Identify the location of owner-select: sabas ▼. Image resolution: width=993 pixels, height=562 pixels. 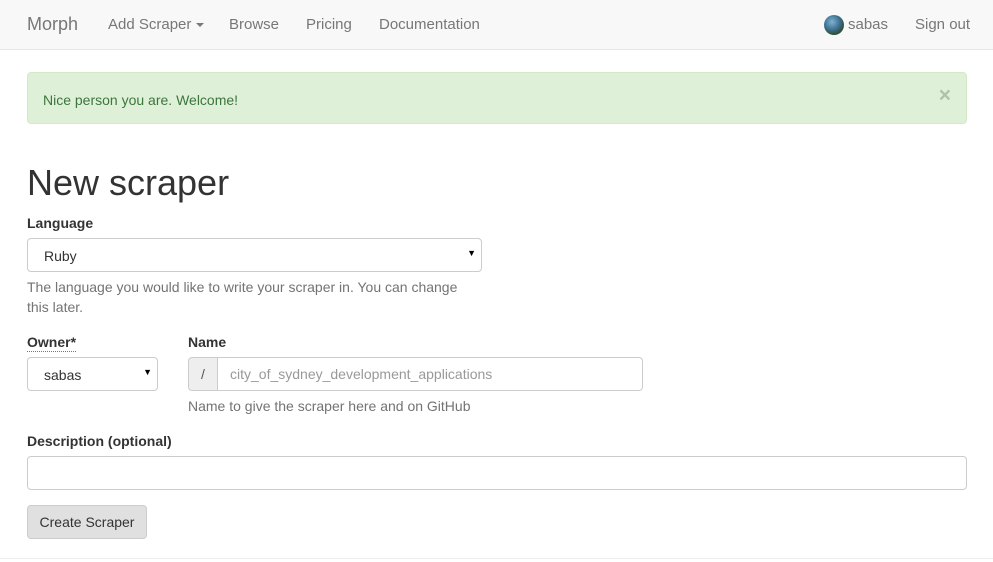
(92, 374).